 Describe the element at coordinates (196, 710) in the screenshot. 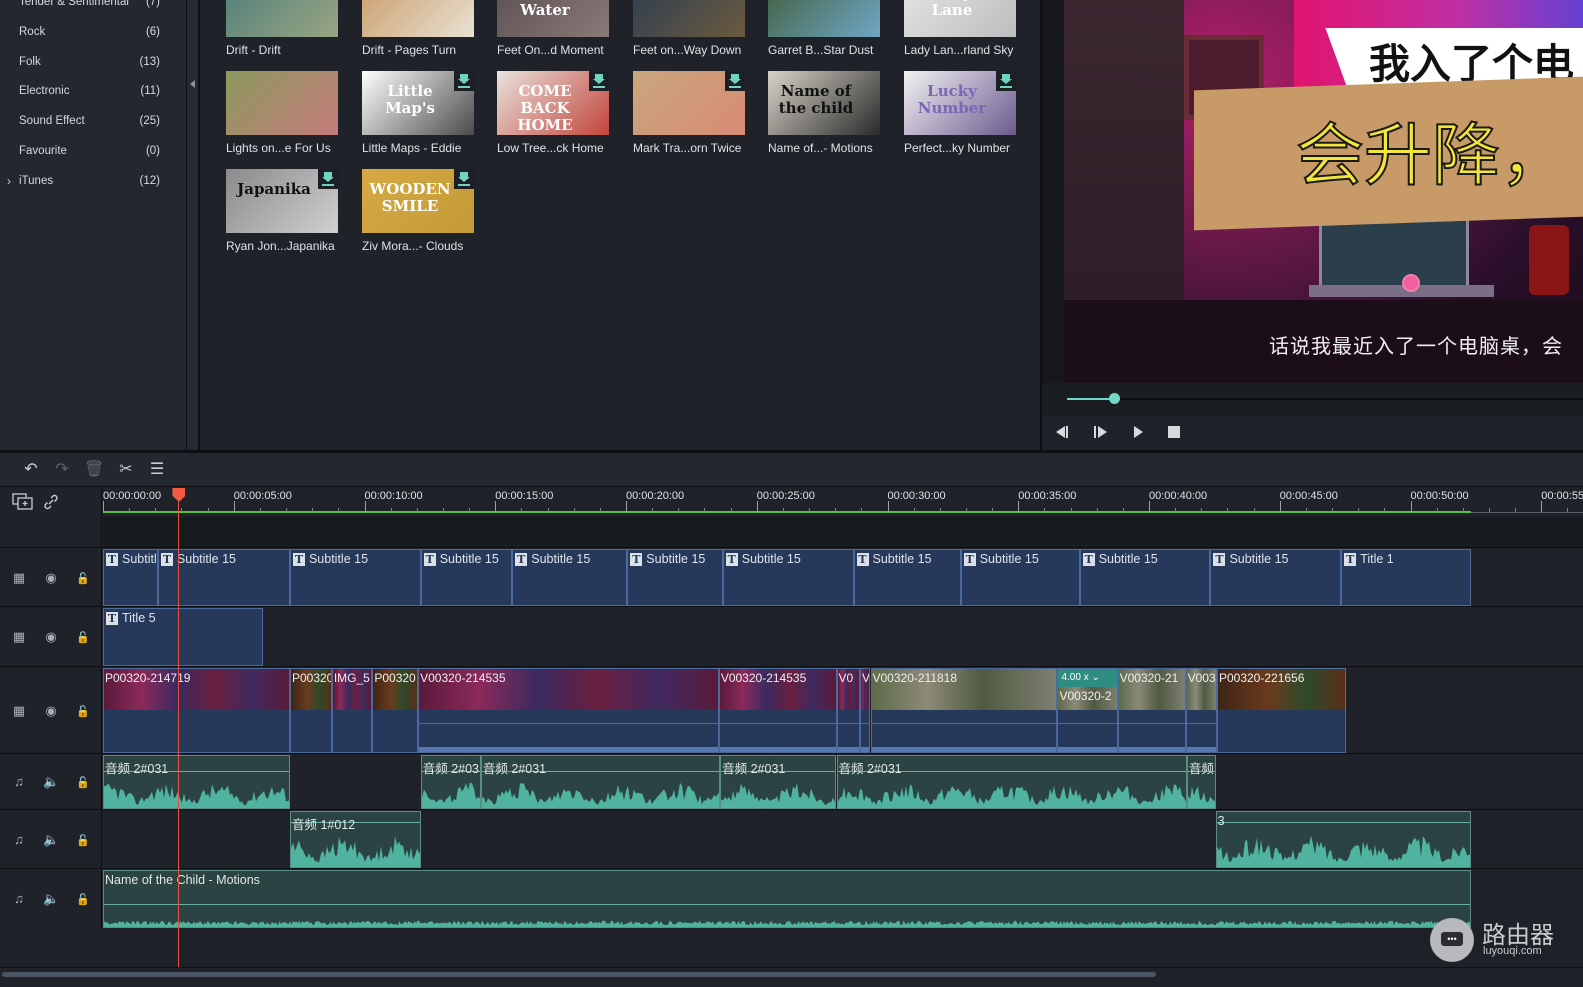

I see `video-clip: P00320-214719` at that location.